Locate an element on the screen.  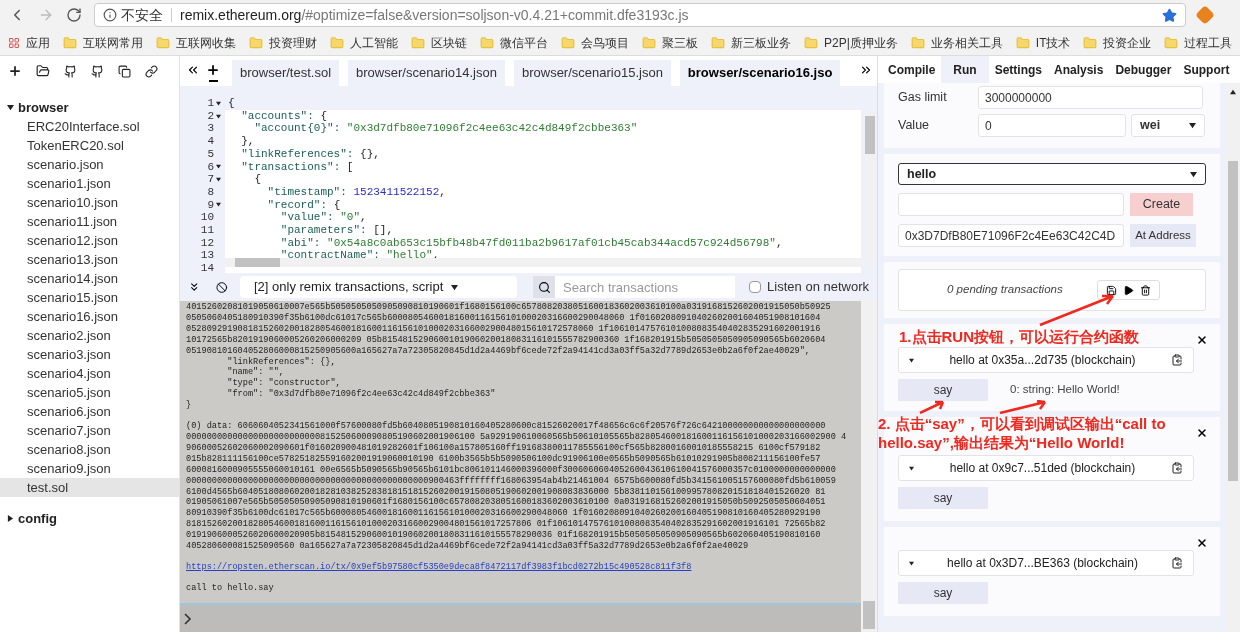
bookmark-item: 投资理财 is located at coordinates (283, 42).